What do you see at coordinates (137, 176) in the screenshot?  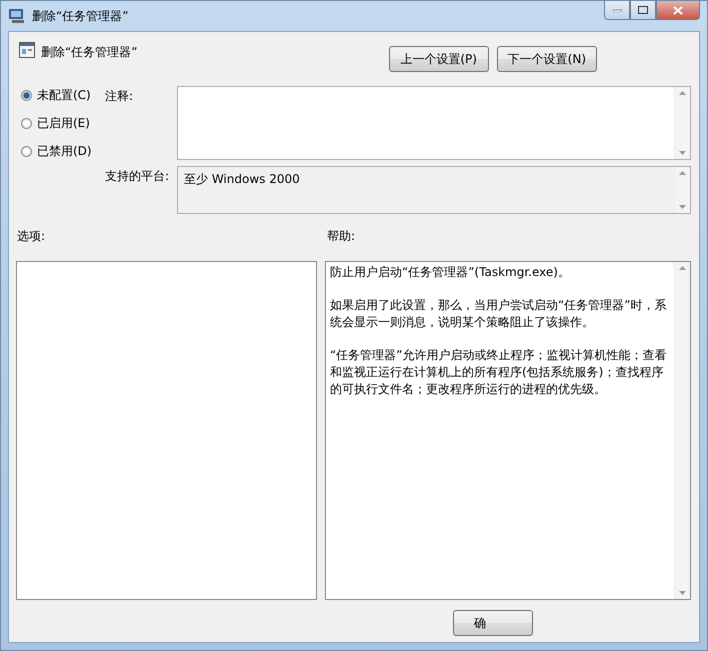 I see `platform-label: 支持的平台:` at bounding box center [137, 176].